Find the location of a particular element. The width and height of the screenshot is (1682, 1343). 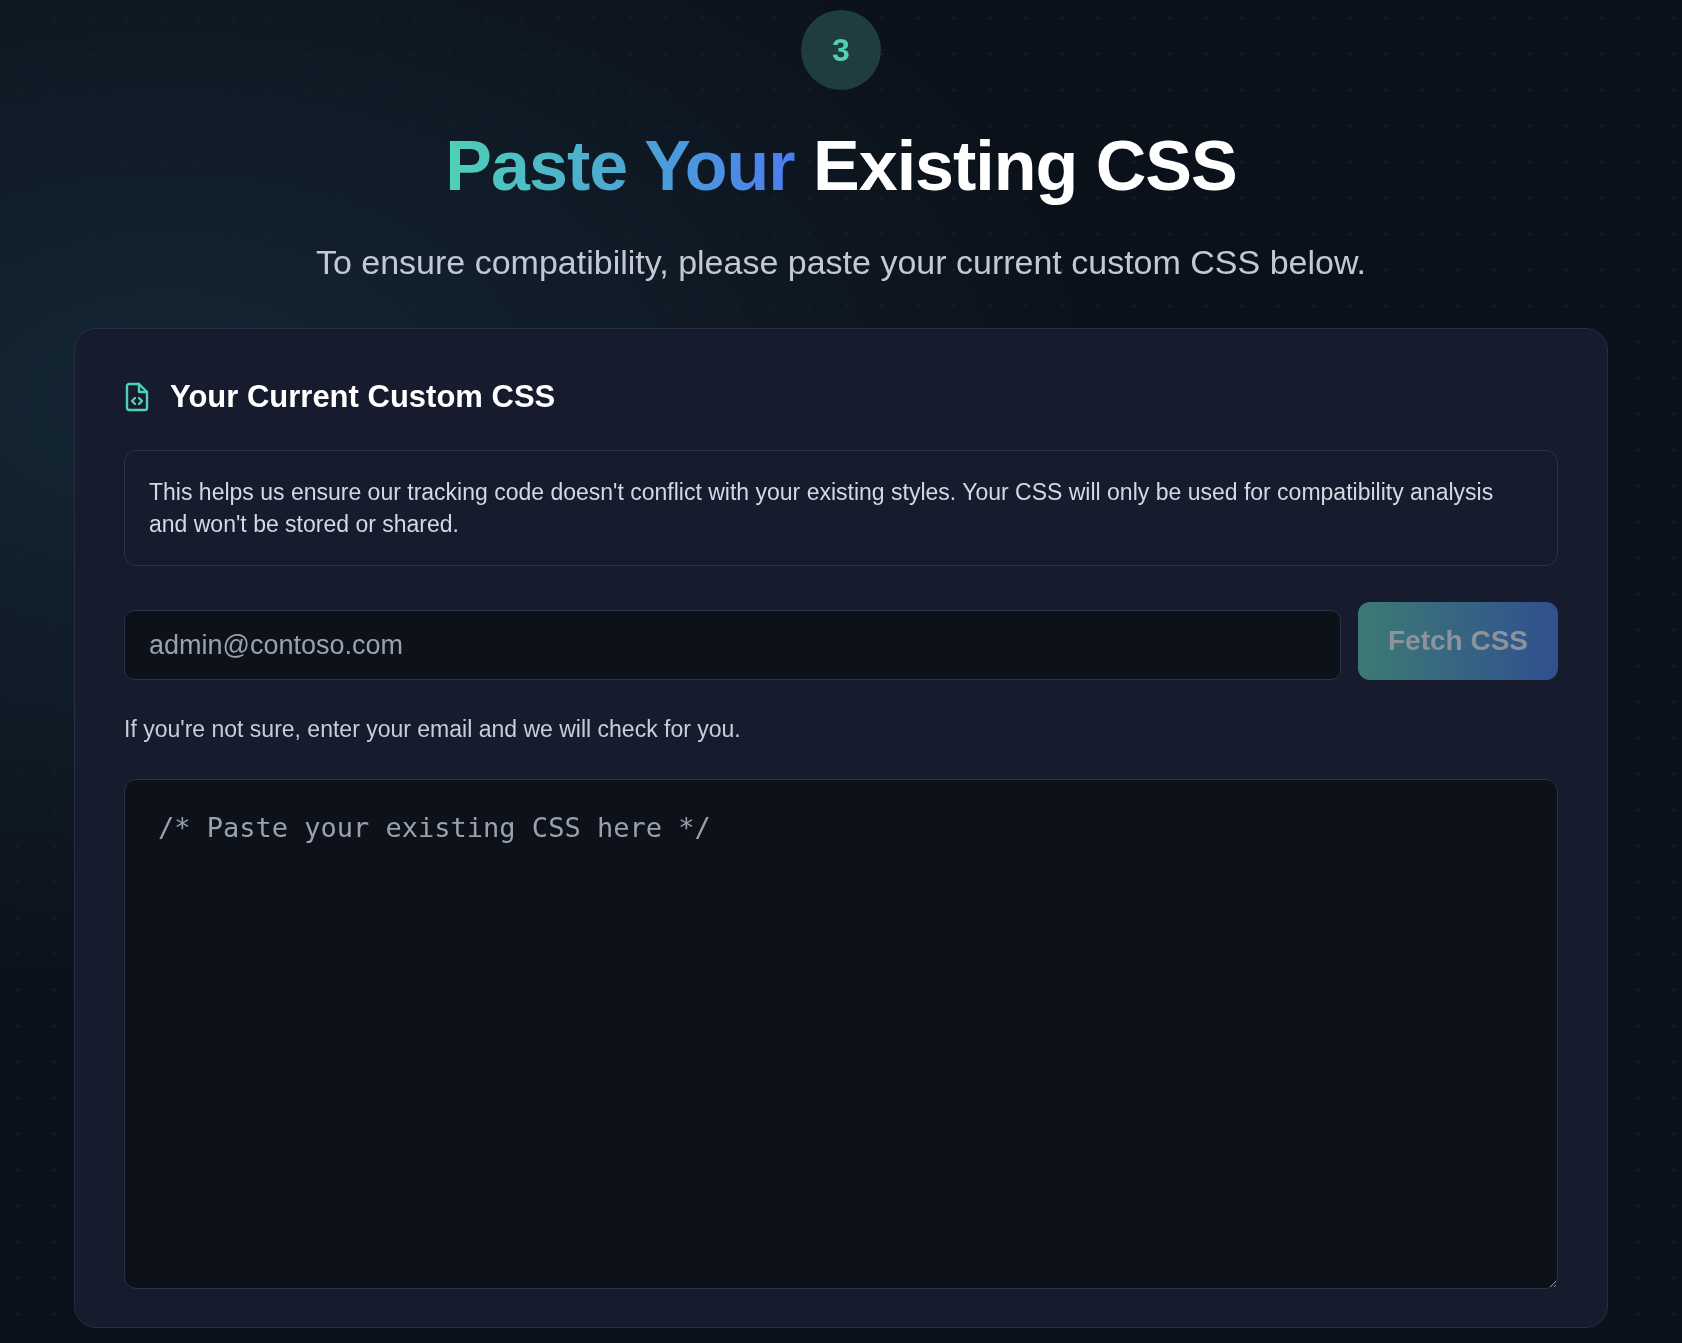

email-field: admin@contoso.com is located at coordinates (732, 645).